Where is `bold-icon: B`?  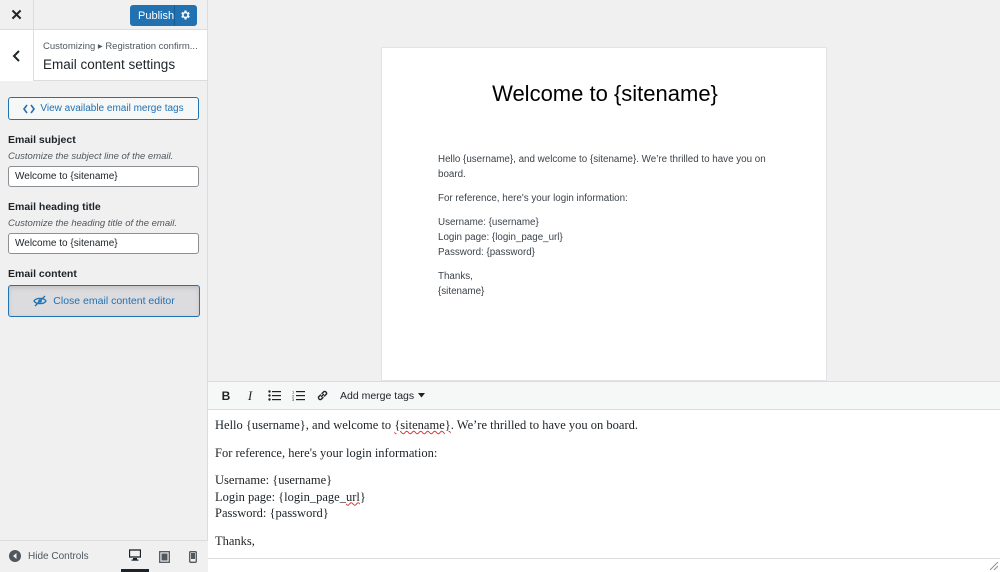 bold-icon: B is located at coordinates (226, 395).